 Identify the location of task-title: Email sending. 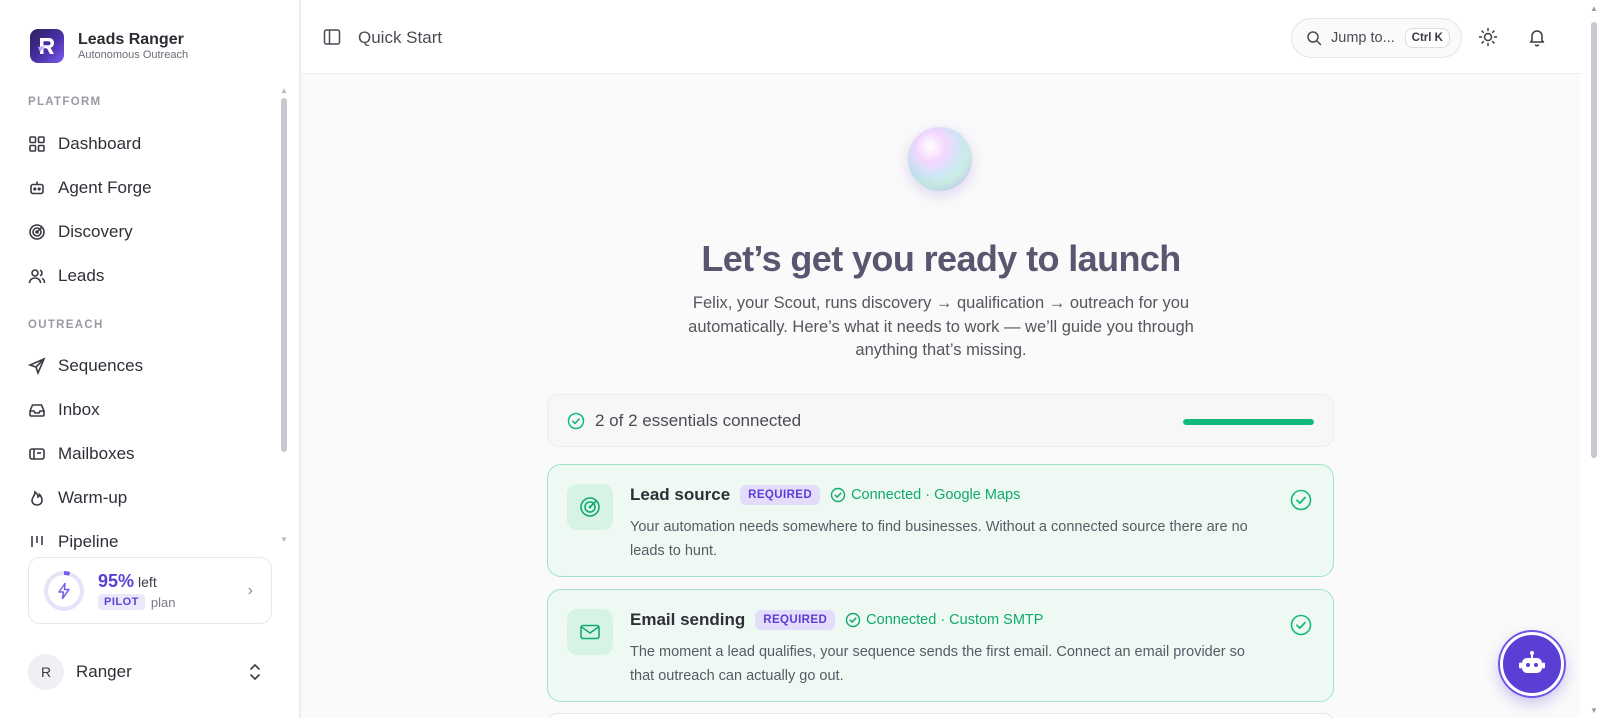
(688, 619).